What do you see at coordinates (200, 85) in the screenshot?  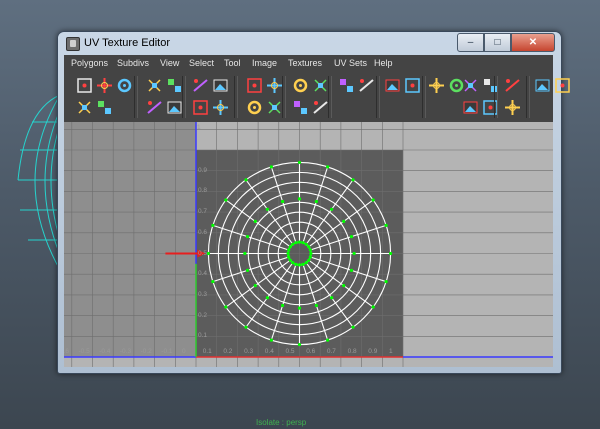 I see `rotate-ccw-icon` at bounding box center [200, 85].